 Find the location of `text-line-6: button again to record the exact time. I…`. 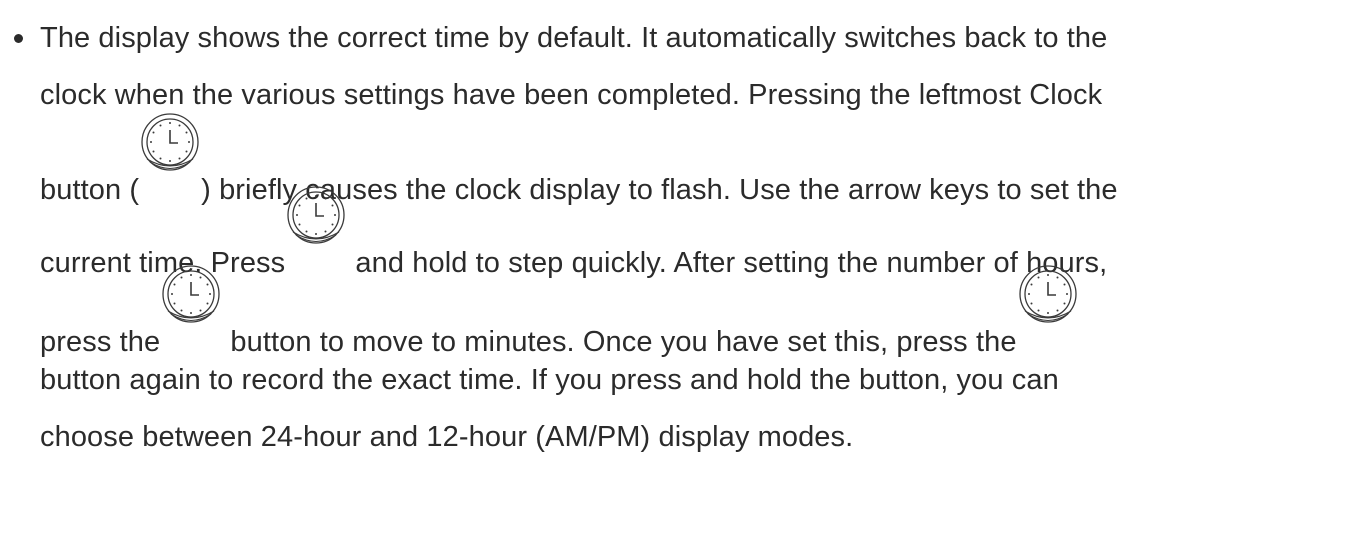

text-line-6: button again to record the exact time. I… is located at coordinates (549, 380).